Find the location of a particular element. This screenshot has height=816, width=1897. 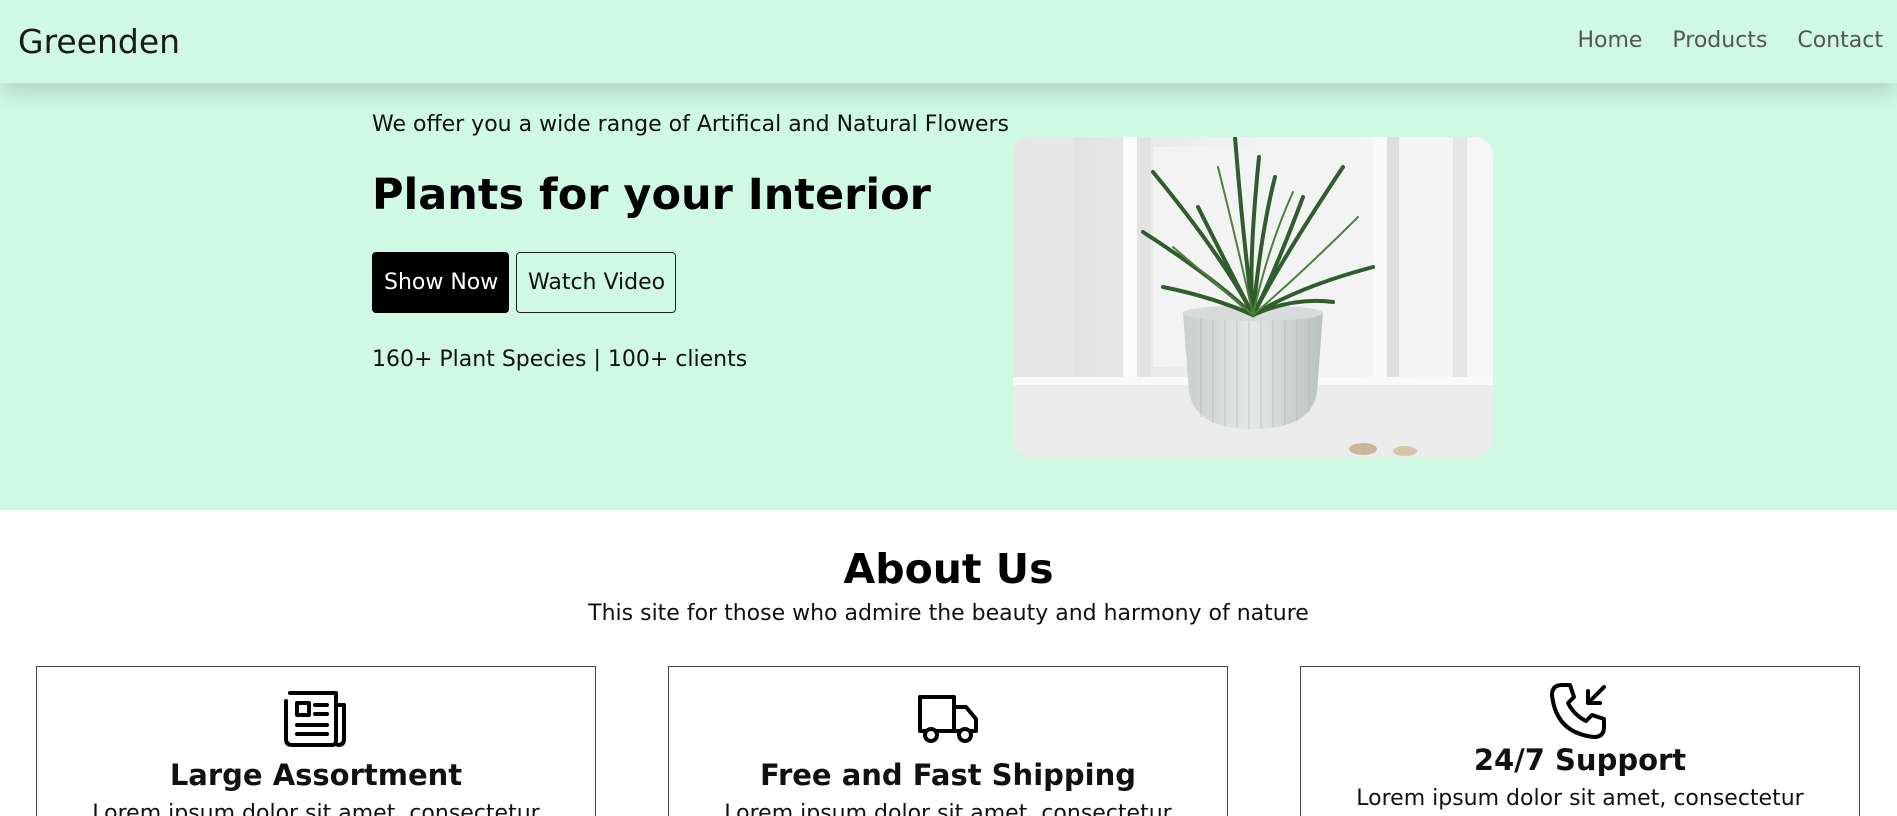

watch-video-button: Watch Video is located at coordinates (596, 282).